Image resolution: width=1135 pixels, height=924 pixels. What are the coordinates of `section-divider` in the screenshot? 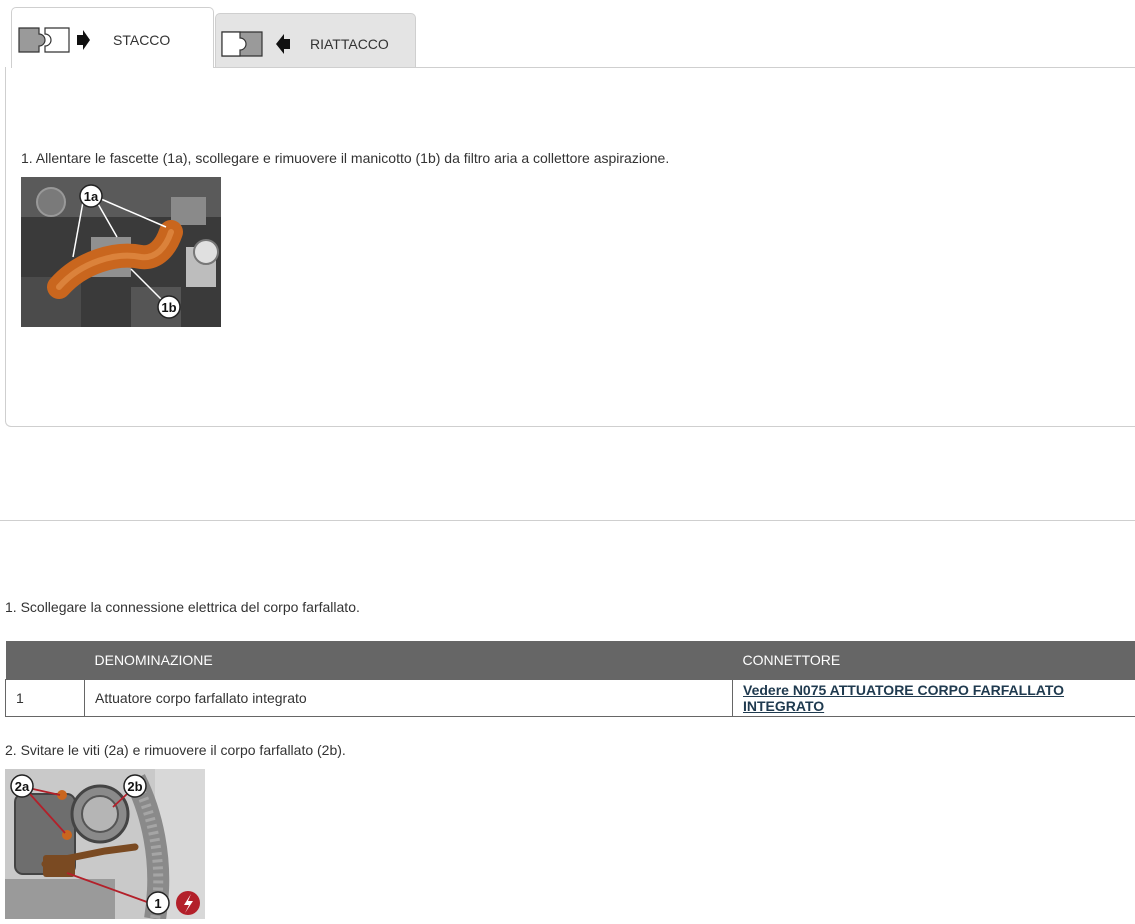 It's located at (567, 520).